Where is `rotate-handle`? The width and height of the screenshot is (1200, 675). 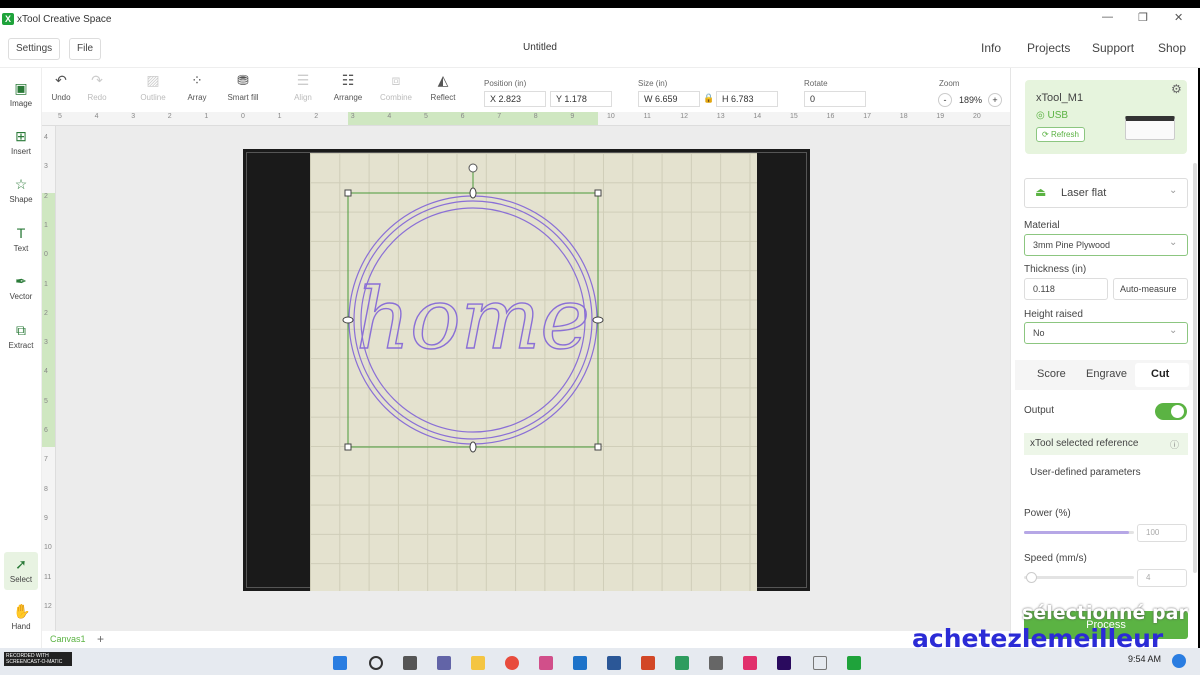
rotate-handle is located at coordinates (473, 168).